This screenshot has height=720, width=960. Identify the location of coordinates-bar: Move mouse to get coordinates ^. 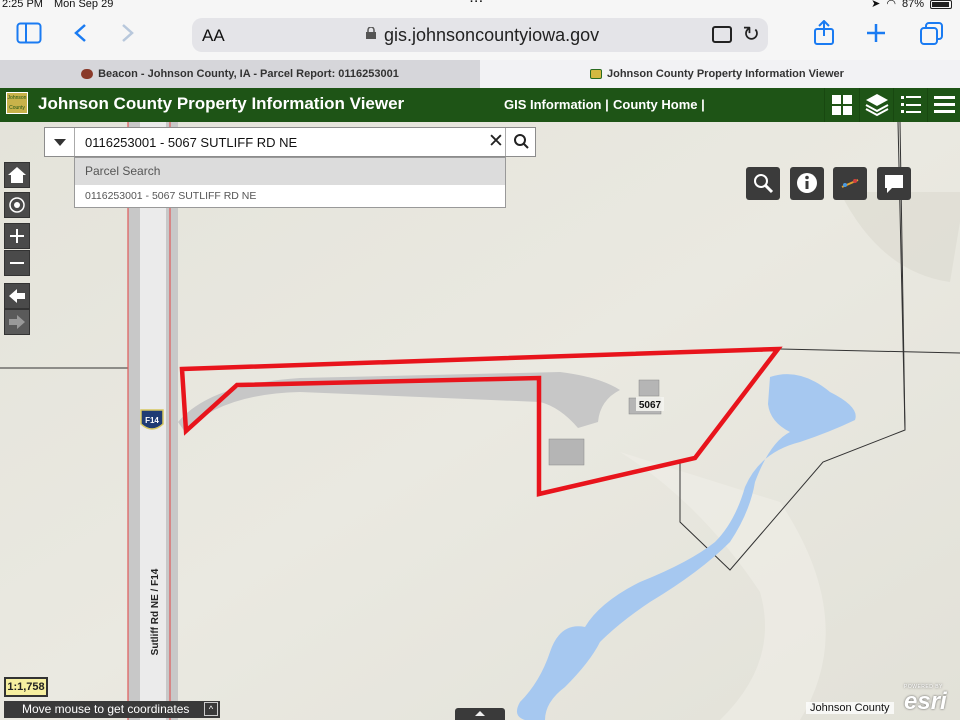
(112, 709).